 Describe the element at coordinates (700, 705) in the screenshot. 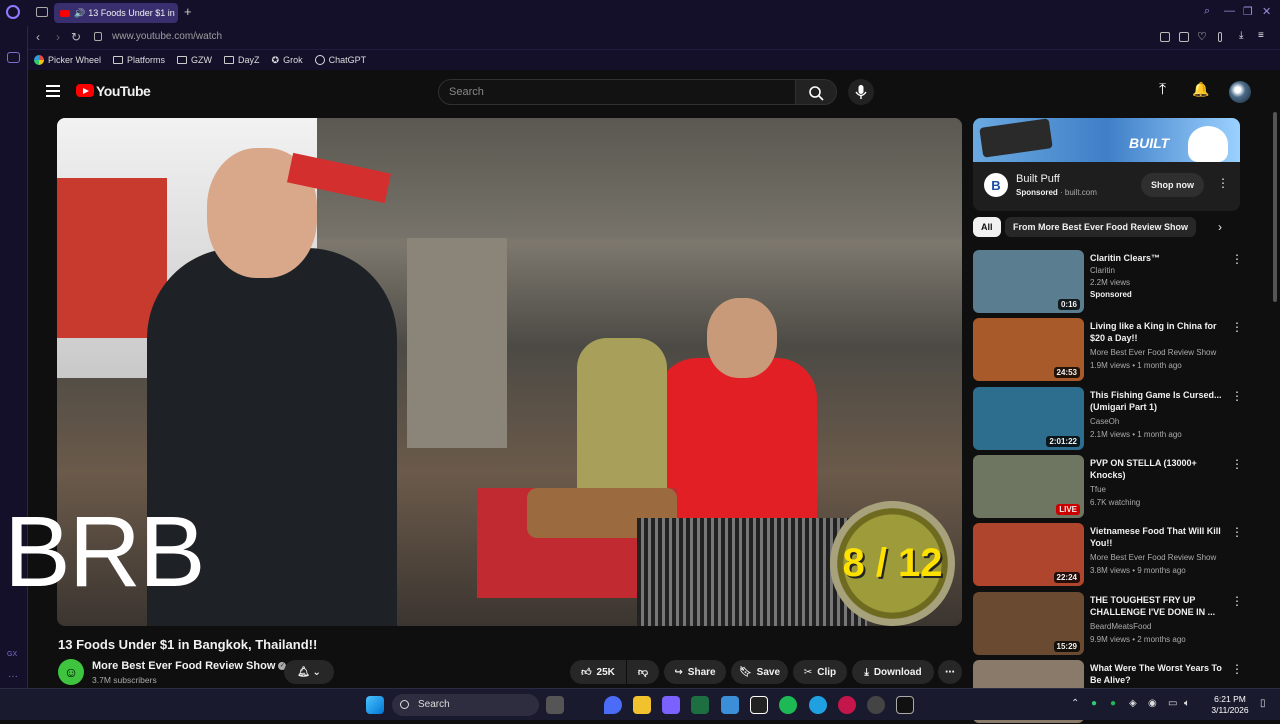

I see `excel-icon` at that location.